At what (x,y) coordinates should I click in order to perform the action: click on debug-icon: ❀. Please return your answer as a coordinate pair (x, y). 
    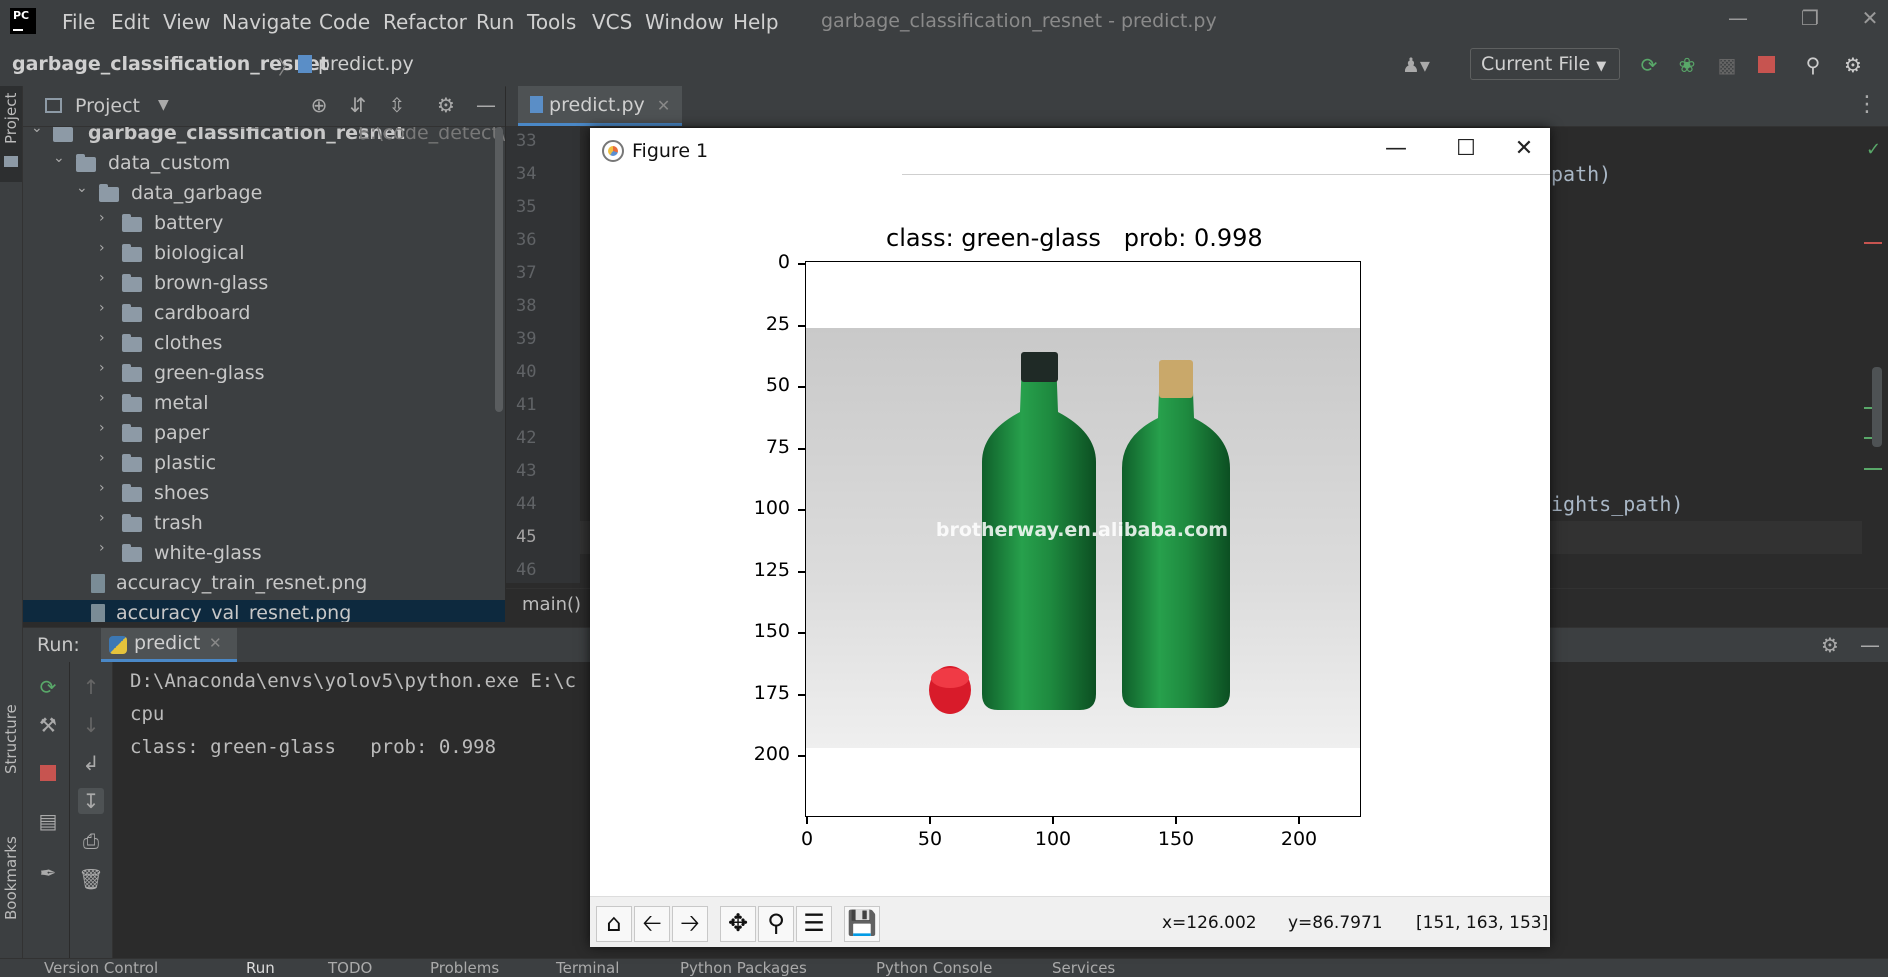
    Looking at the image, I should click on (1687, 65).